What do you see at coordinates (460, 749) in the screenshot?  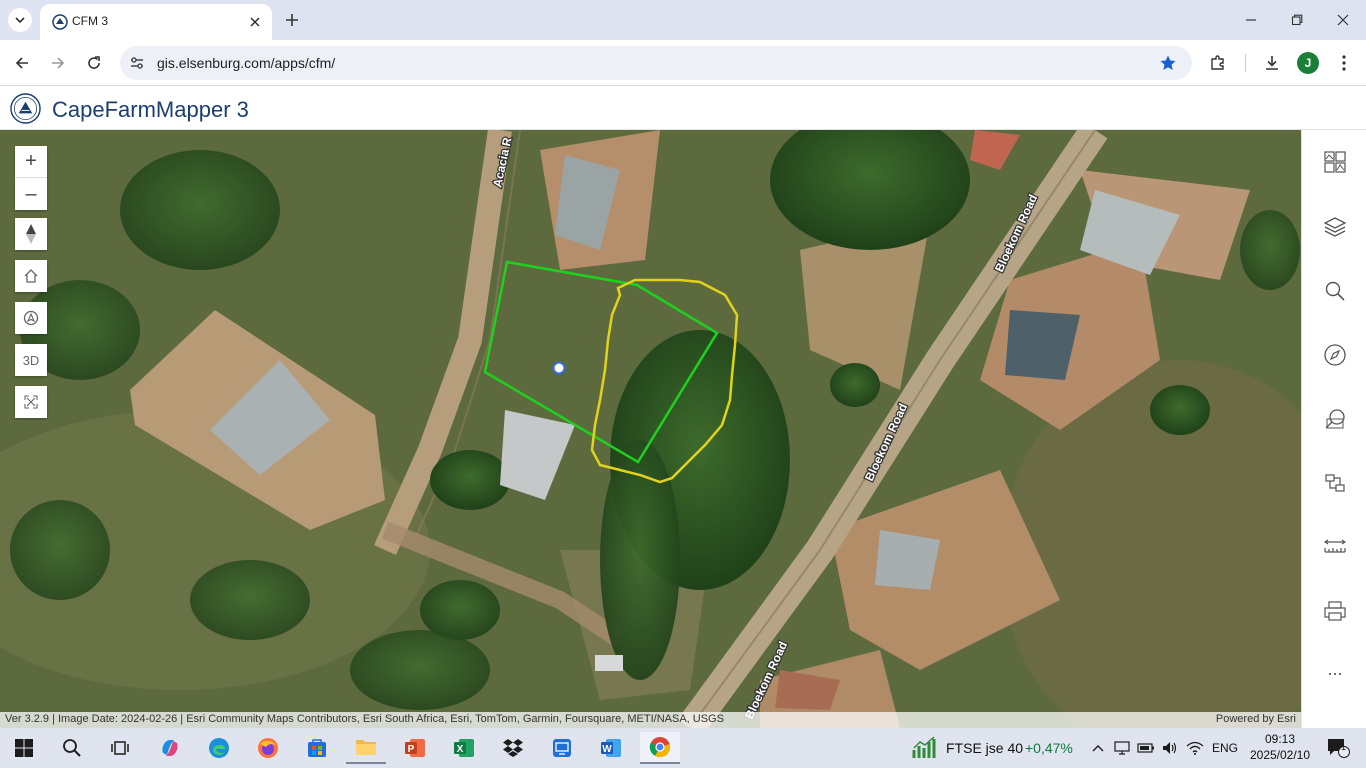 I see `svg-text: X` at bounding box center [460, 749].